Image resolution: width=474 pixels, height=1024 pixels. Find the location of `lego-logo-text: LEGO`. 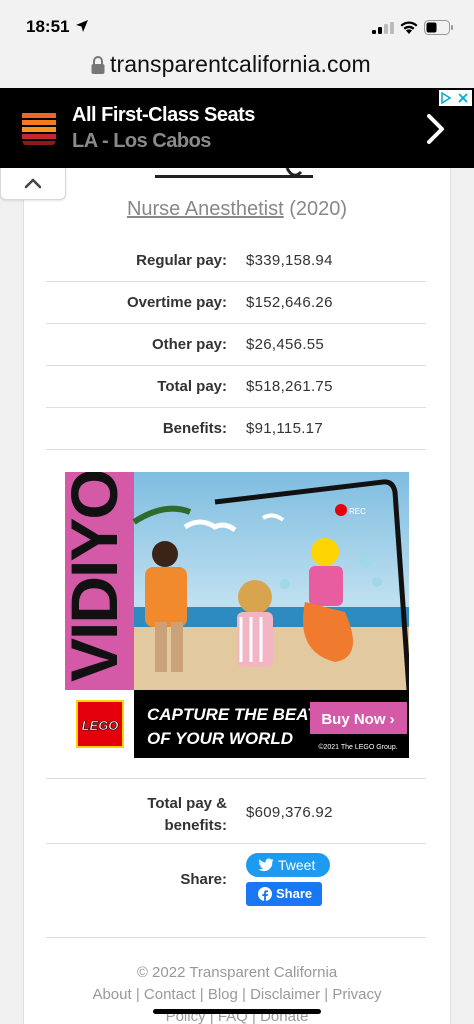

lego-logo-text: LEGO is located at coordinates (100, 725).